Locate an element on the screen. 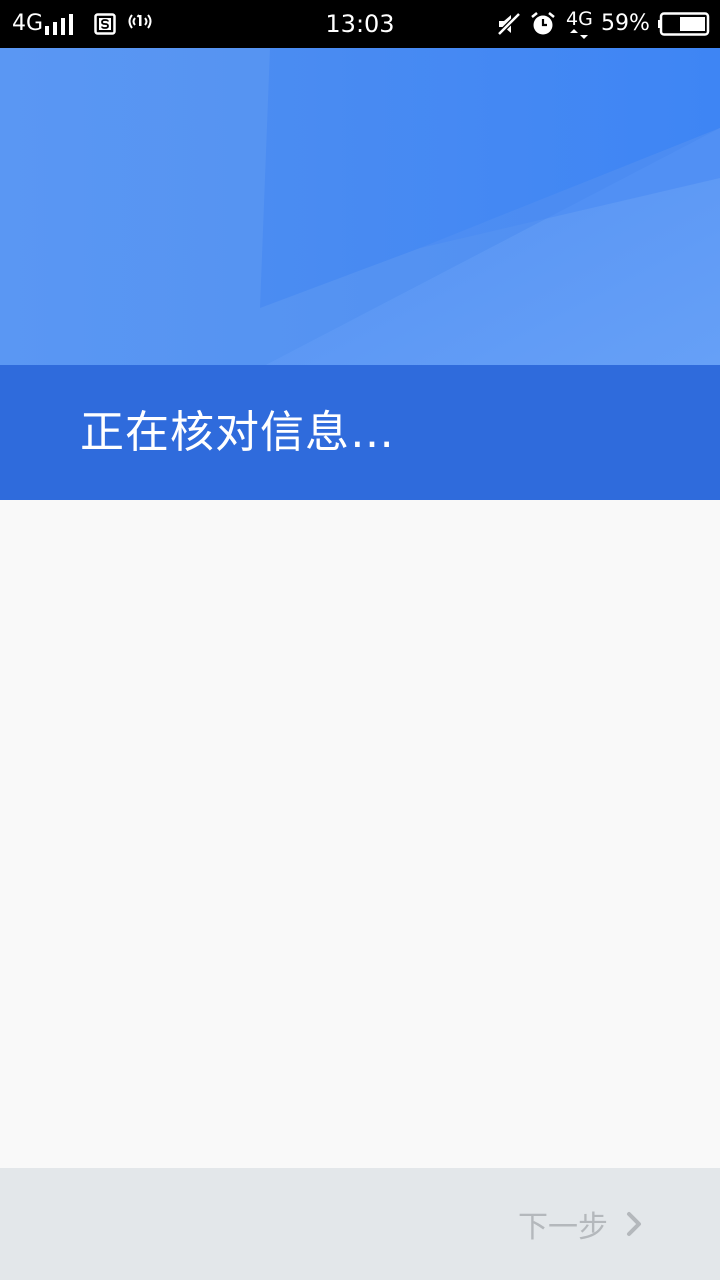  next-button: 下一步 is located at coordinates (581, 1224).